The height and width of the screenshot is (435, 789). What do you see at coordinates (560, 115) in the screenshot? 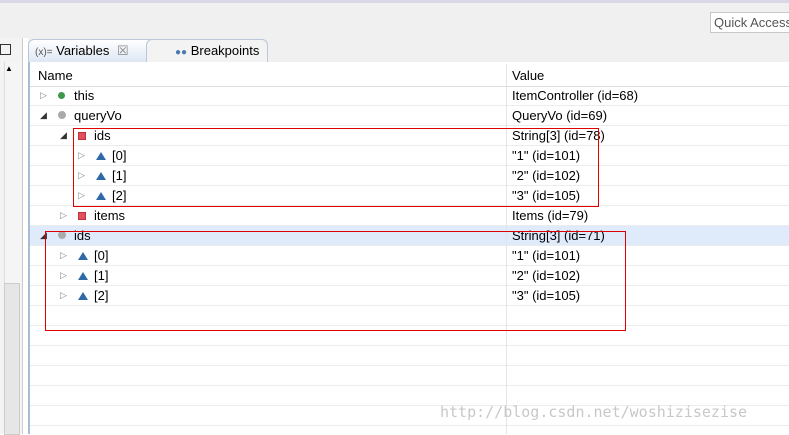
I see `variable-value: QueryVo (id=69)` at bounding box center [560, 115].